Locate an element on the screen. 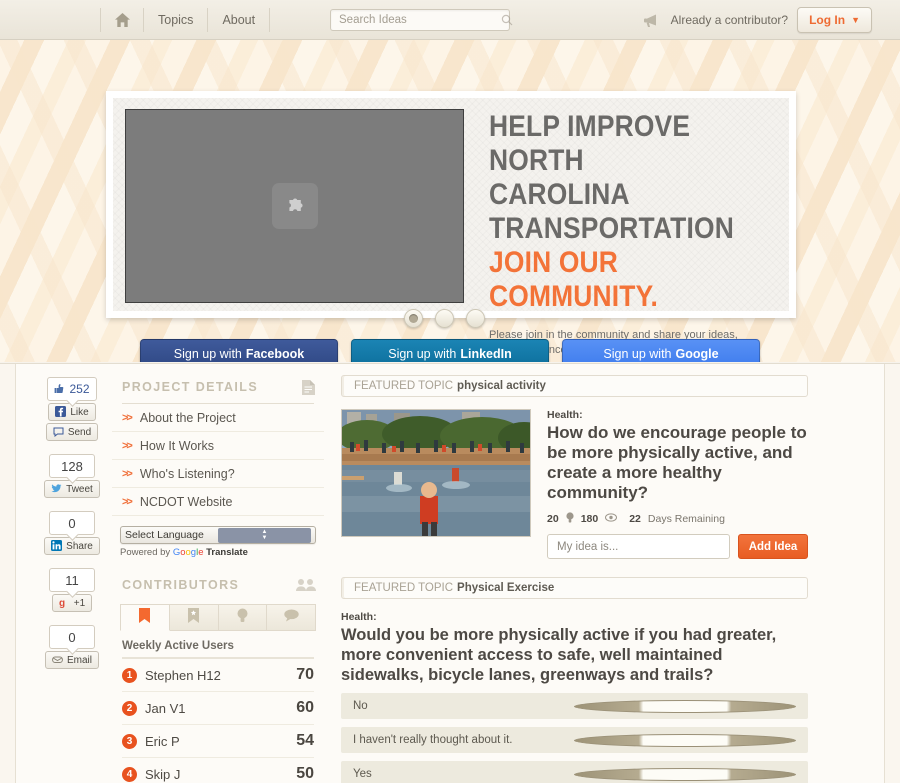 The width and height of the screenshot is (900, 783). signup-linkedin-button: Sign up with LinkedIn is located at coordinates (450, 350).